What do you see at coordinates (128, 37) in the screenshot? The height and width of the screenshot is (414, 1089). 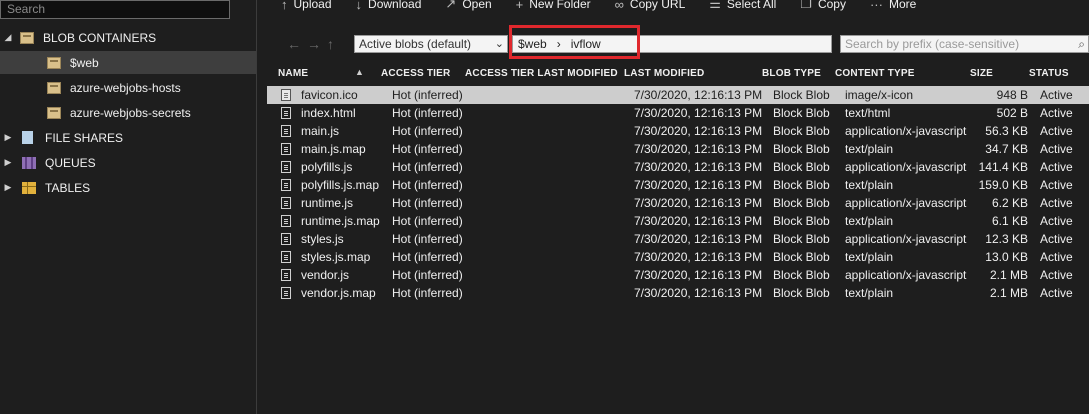 I see `tree-node-blob-containers: ◢ BLOB CONTAINERS` at bounding box center [128, 37].